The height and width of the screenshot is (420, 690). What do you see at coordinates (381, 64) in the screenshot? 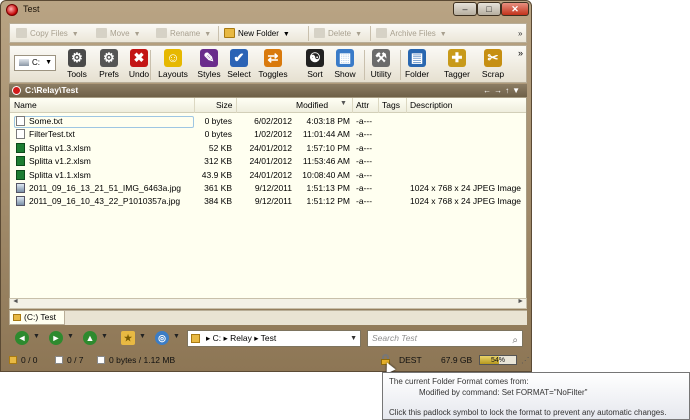
I see `utility-button: ⚒ Utility` at bounding box center [381, 64].